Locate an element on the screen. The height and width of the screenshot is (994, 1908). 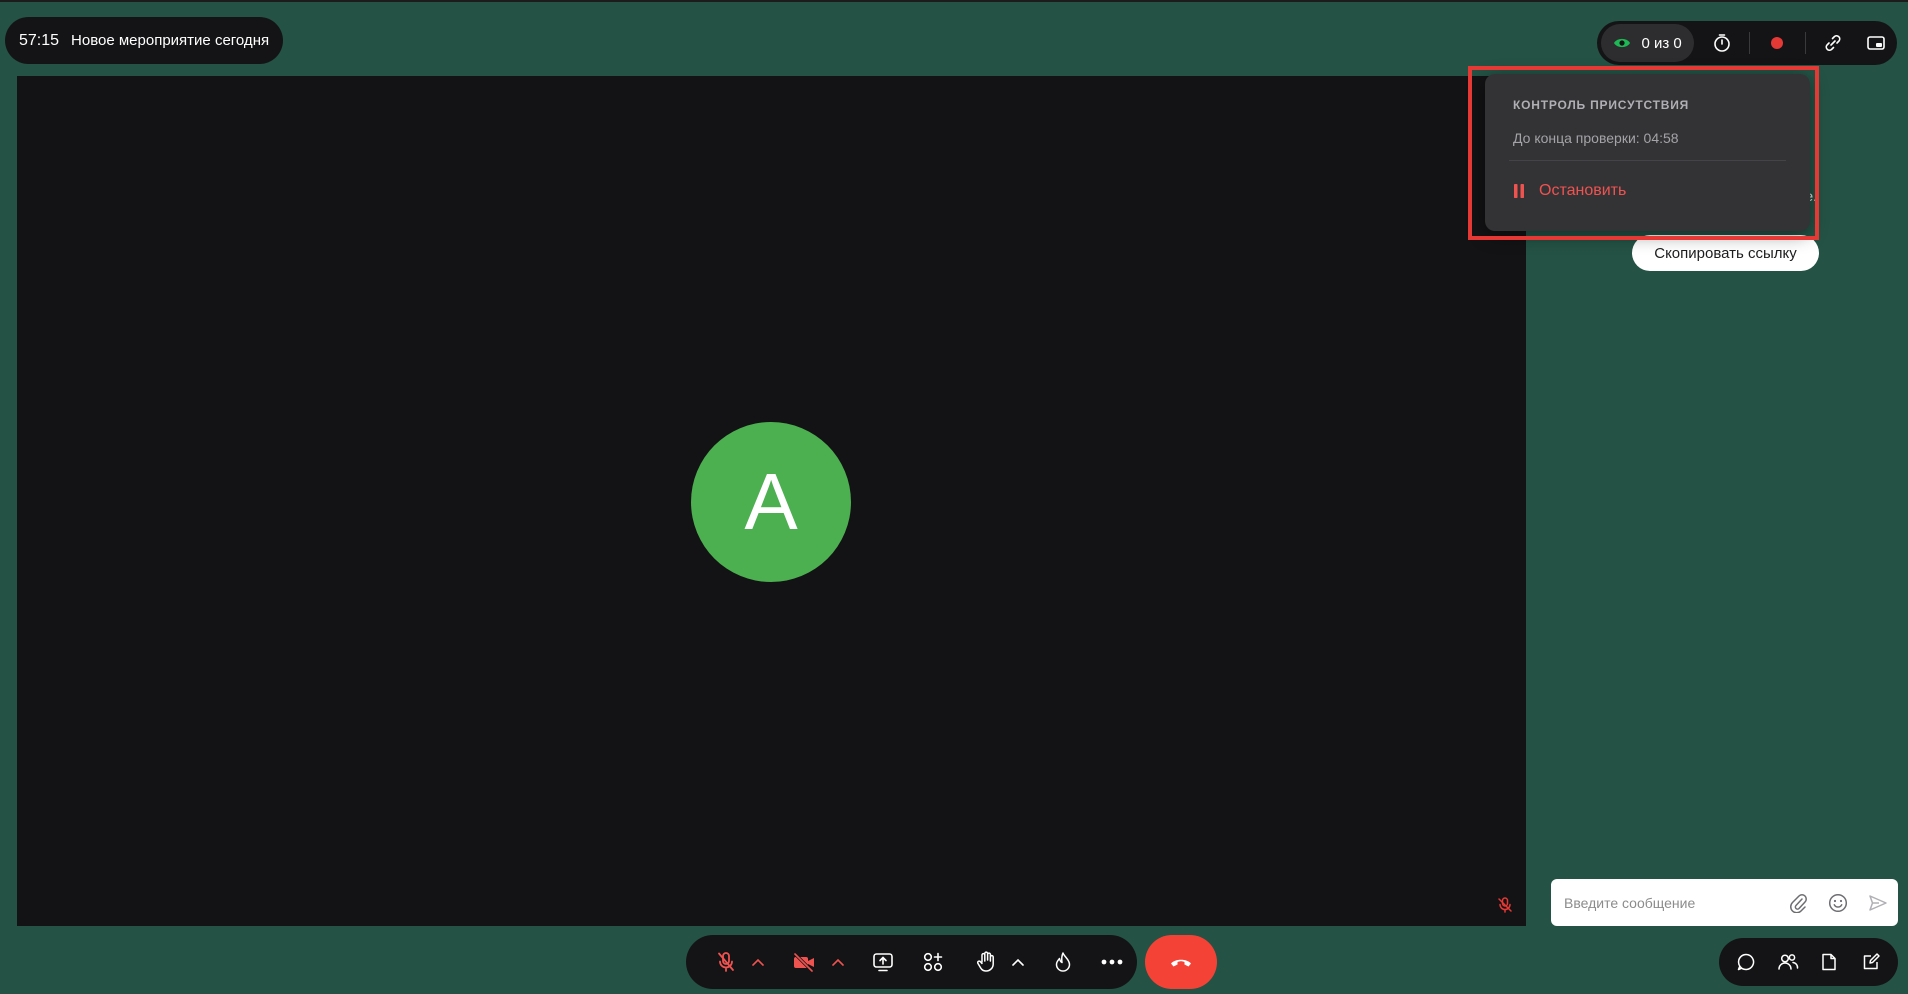
camera-off-icon is located at coordinates (804, 962).